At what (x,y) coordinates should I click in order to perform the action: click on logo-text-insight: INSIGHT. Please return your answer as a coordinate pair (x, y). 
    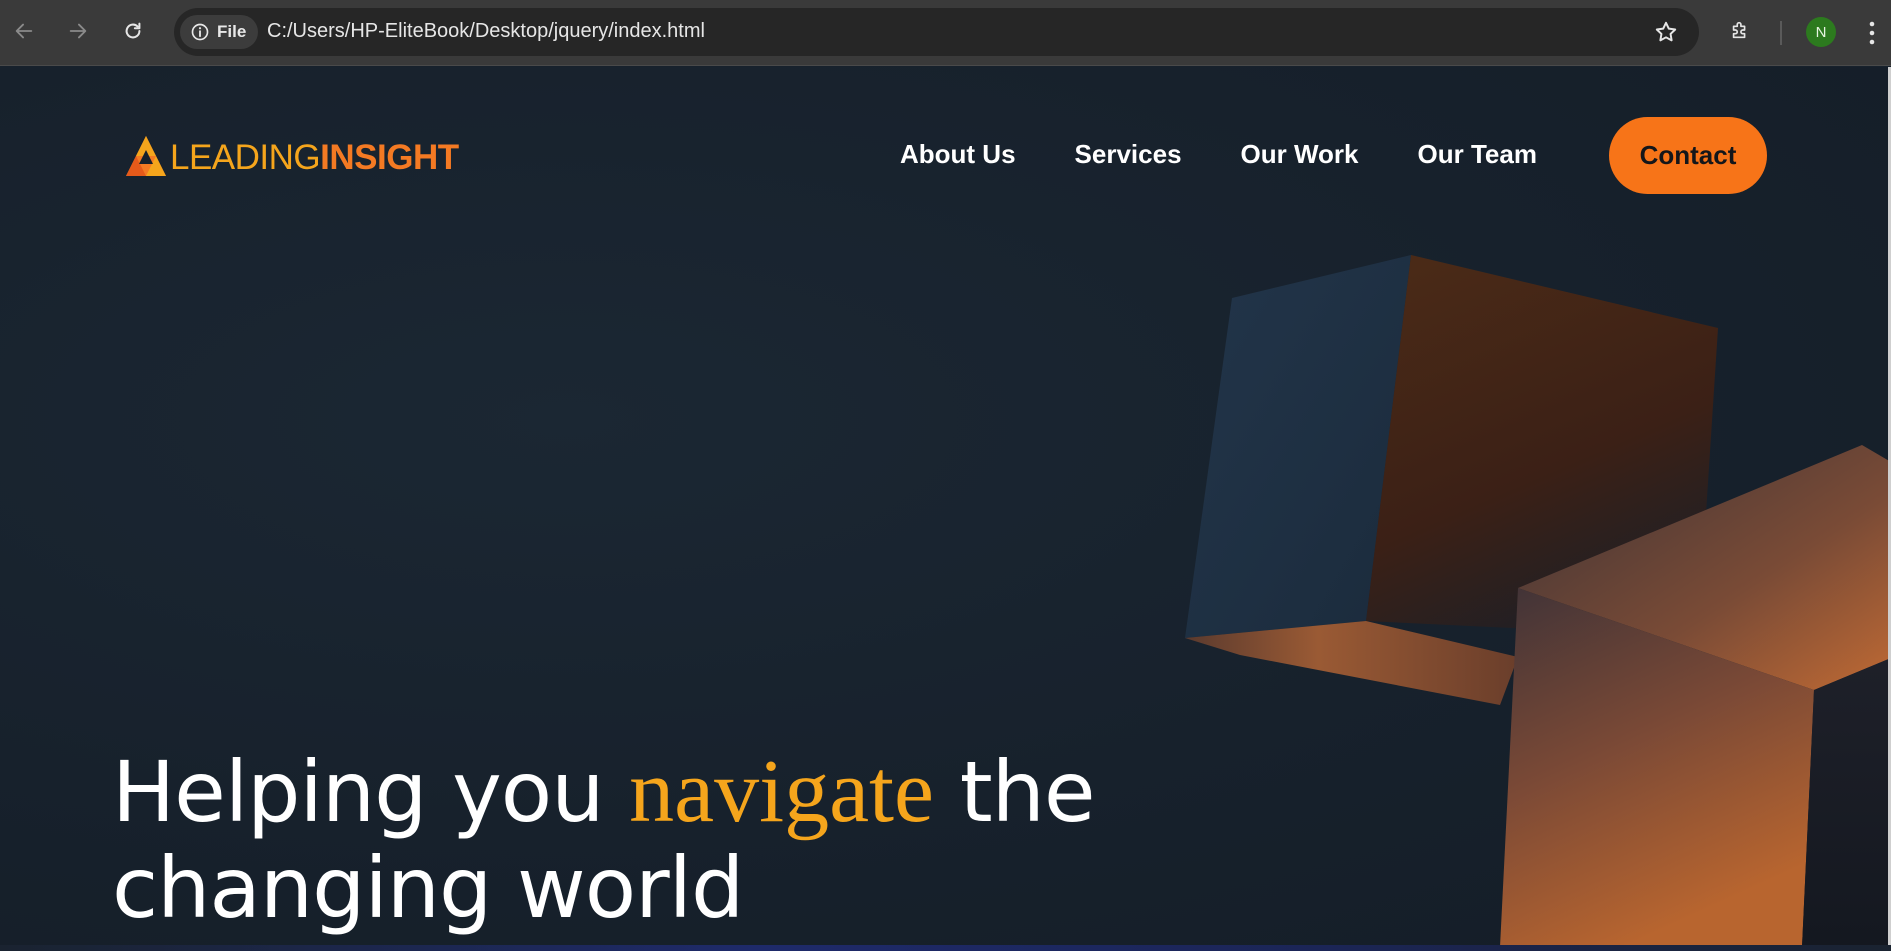
    Looking at the image, I should click on (389, 157).